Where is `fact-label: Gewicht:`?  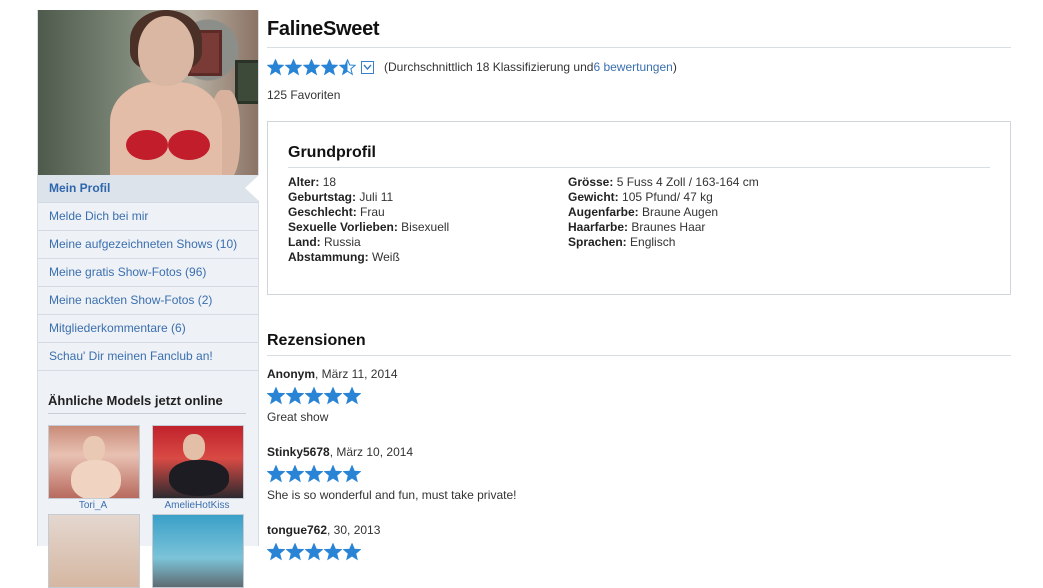
fact-label: Gewicht: is located at coordinates (593, 197).